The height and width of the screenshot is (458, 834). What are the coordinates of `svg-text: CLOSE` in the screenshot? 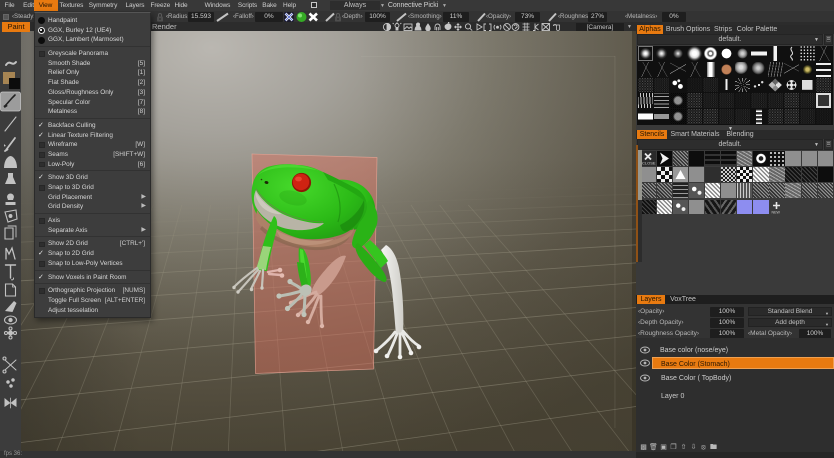 It's located at (649, 163).